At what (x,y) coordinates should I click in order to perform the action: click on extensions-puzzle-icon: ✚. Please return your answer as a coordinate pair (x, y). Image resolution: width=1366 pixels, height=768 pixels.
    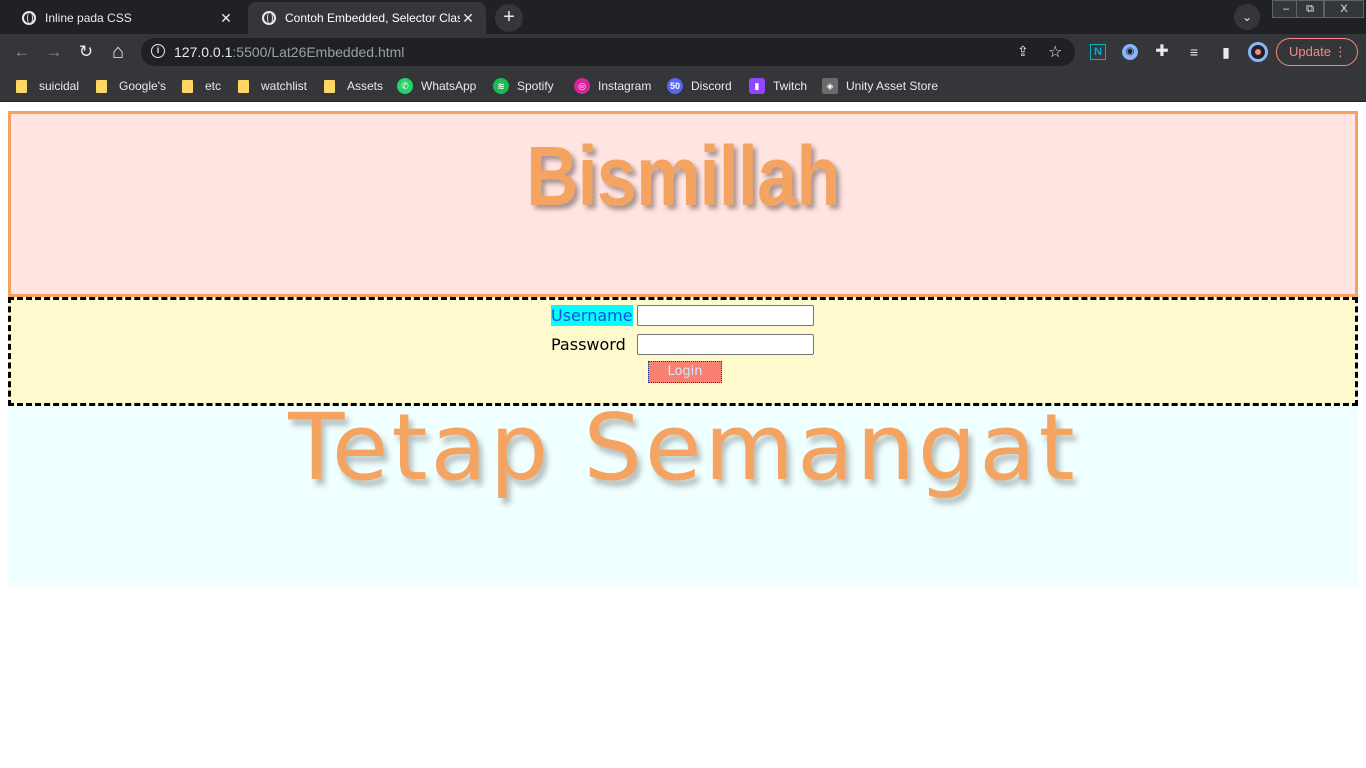
    Looking at the image, I should click on (1162, 52).